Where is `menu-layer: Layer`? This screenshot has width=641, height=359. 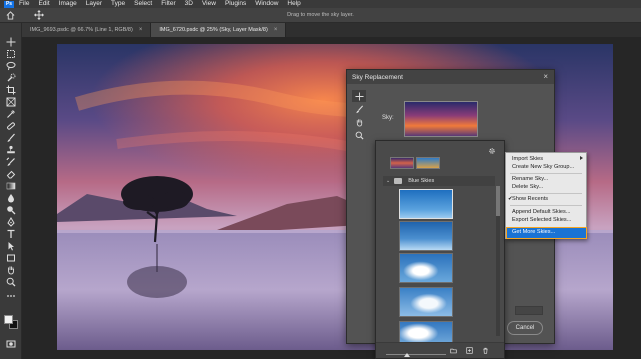 menu-layer: Layer is located at coordinates (94, 4).